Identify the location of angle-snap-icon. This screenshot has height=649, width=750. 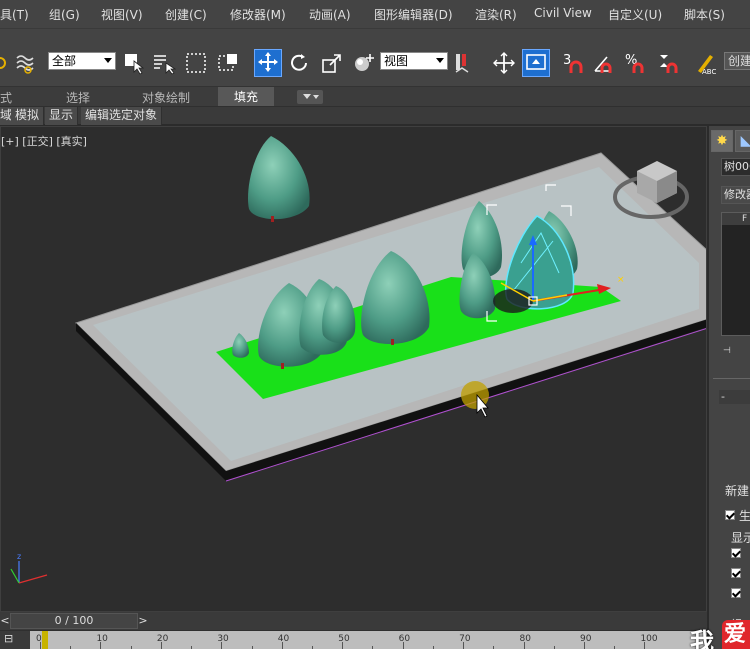
(604, 63).